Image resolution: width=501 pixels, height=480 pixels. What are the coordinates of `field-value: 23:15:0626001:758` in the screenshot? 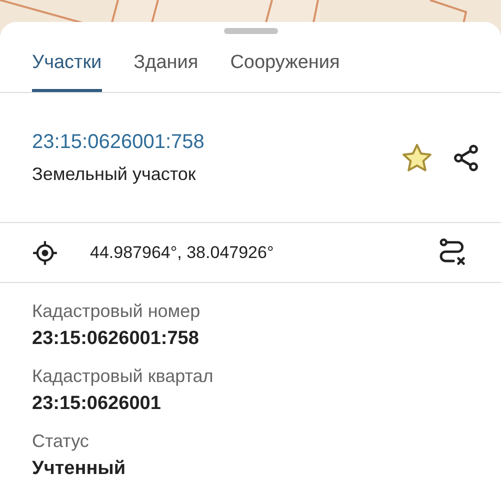 It's located at (116, 339).